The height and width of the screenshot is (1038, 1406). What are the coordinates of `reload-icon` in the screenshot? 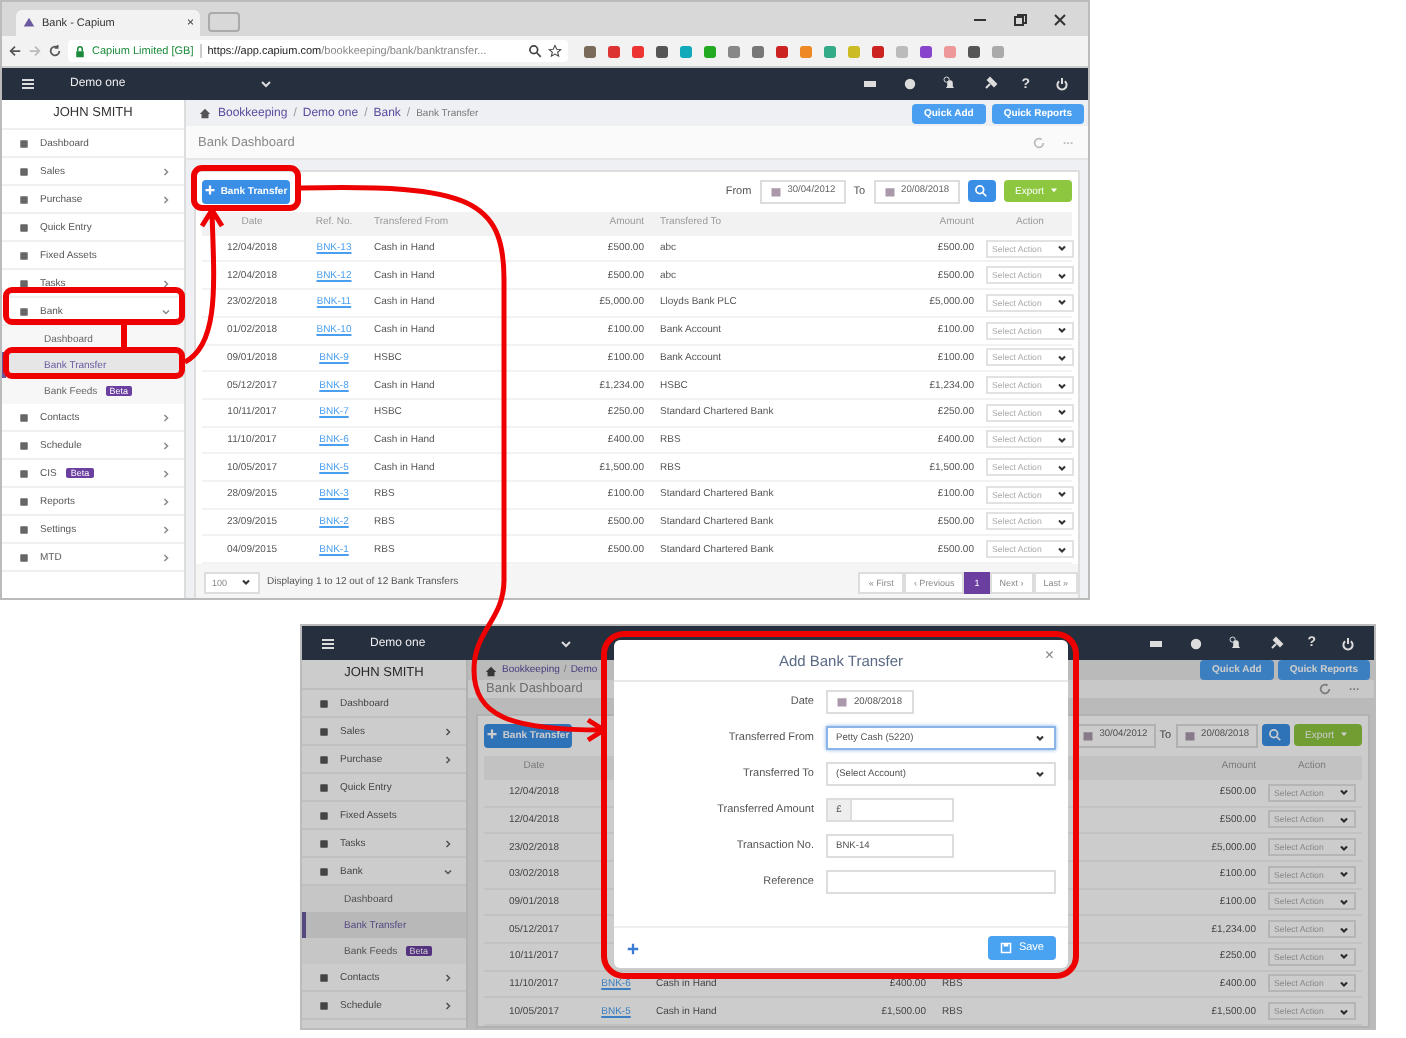 It's located at (55, 51).